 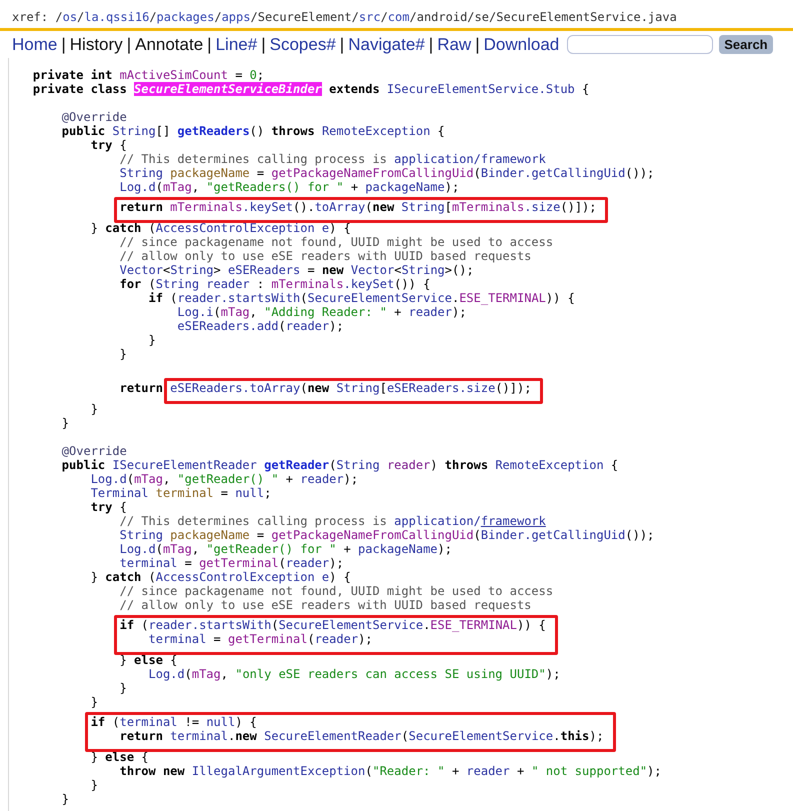 I want to click on path-link: com, so click(x=399, y=17).